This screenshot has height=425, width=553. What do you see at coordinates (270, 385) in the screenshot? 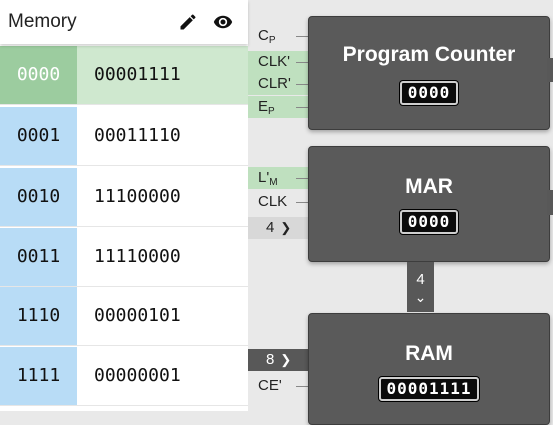
I see `signal-ce-label: CE'` at bounding box center [270, 385].